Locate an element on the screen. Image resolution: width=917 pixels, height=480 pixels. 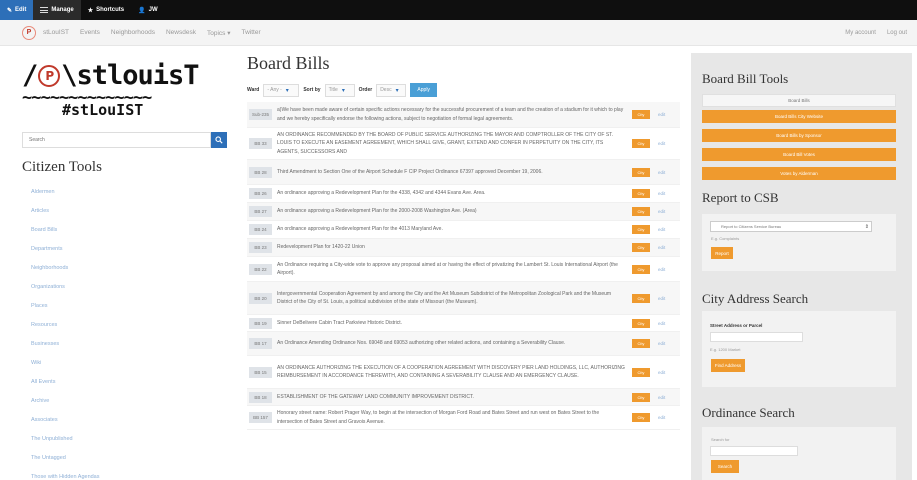
csb-report-select: Report to Citizens Service Bureau ⇕ is located at coordinates (791, 226).